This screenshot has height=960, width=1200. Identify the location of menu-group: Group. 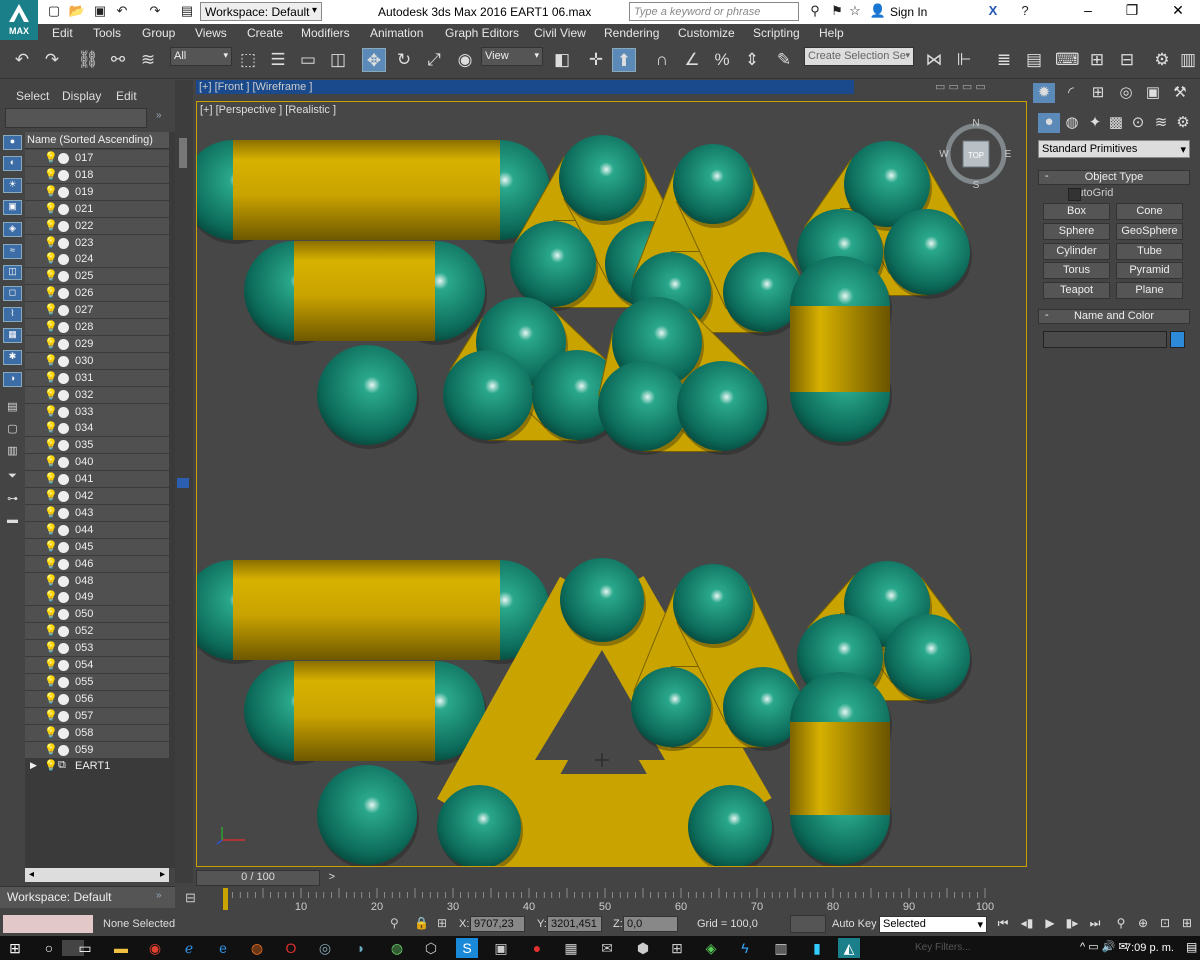
(158, 33).